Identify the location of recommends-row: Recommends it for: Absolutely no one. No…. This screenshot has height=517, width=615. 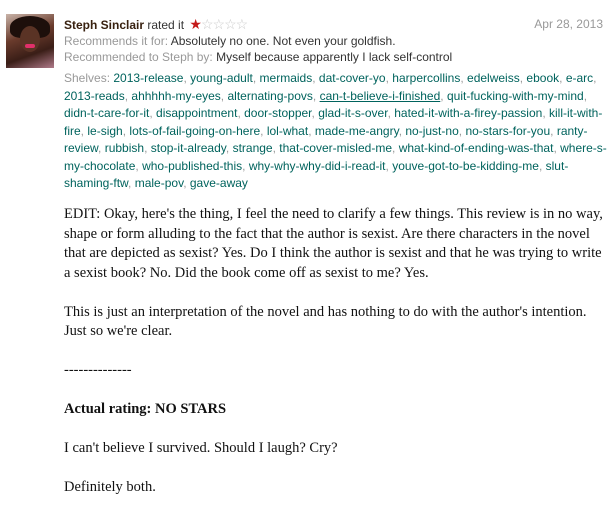
(336, 42).